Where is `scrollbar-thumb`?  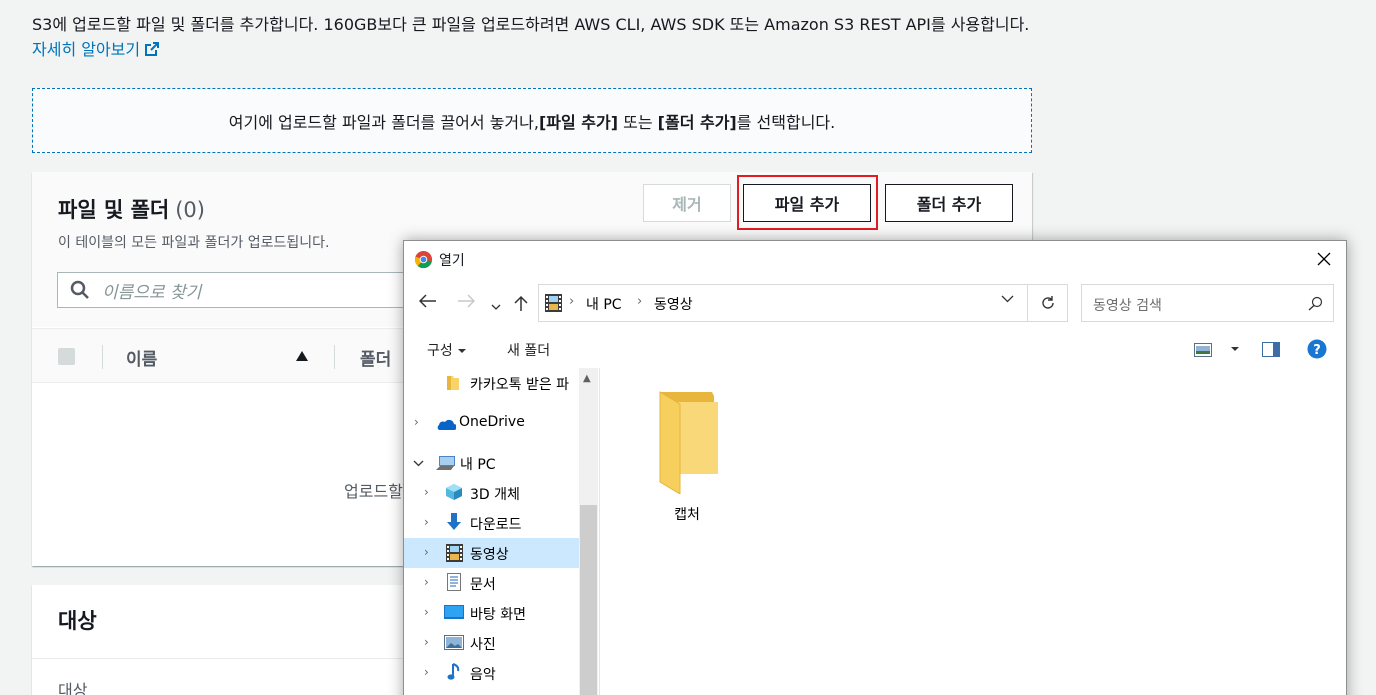
scrollbar-thumb is located at coordinates (588, 600).